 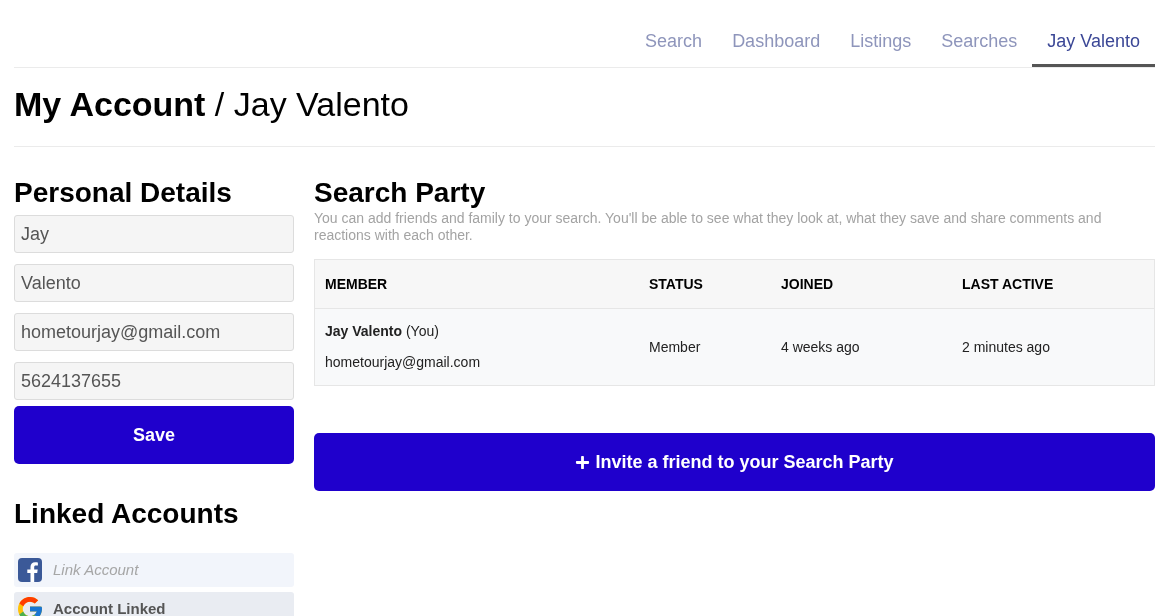 What do you see at coordinates (1093, 43) in the screenshot?
I see `nav-tab: Jay Valento` at bounding box center [1093, 43].